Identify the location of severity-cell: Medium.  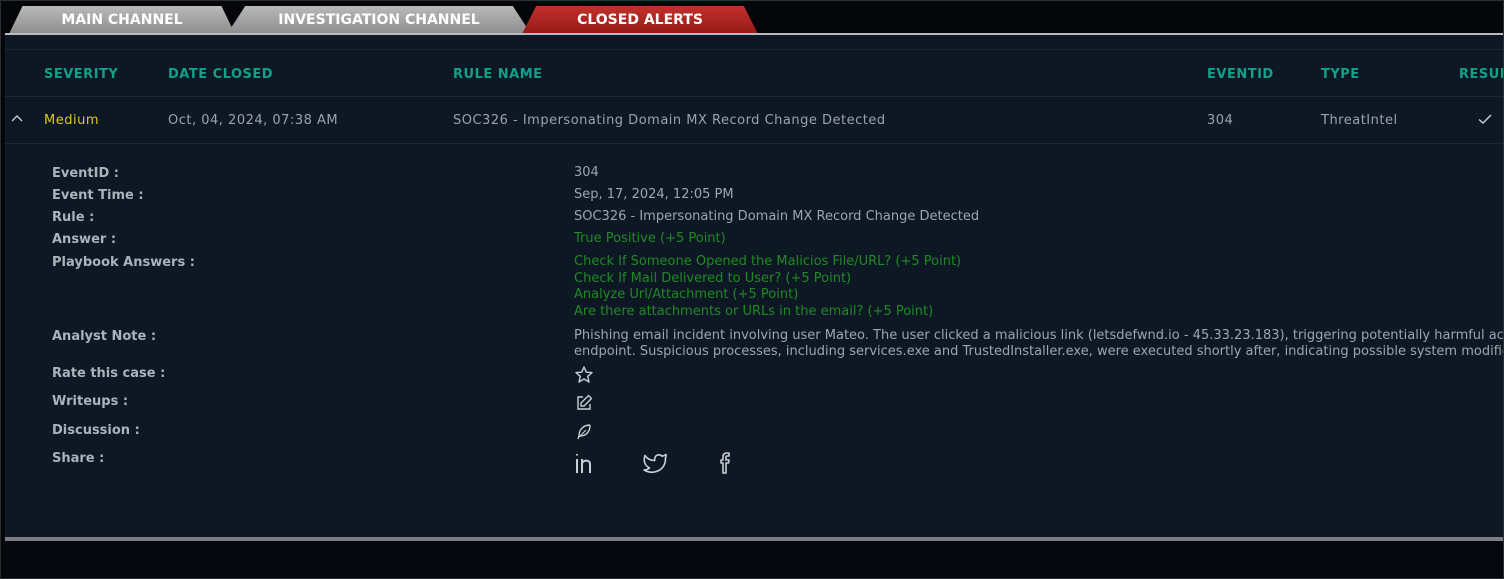
(71, 120).